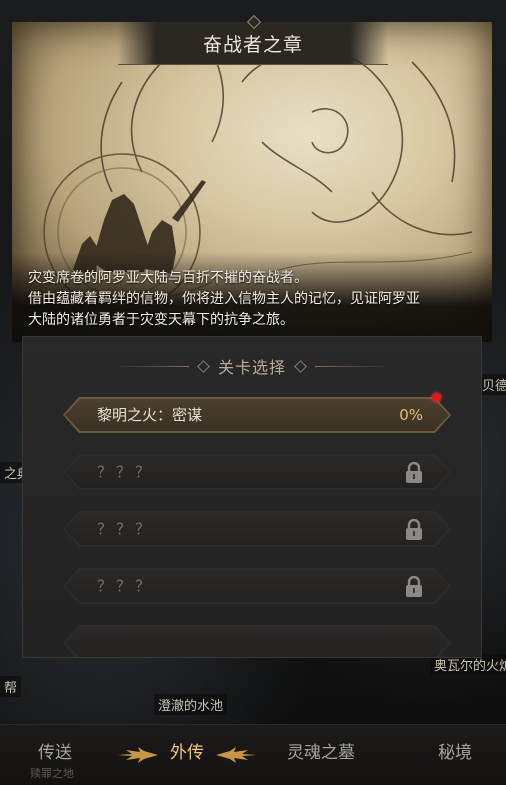 The width and height of the screenshot is (506, 785). What do you see at coordinates (149, 366) in the screenshot?
I see `header-deco-line-left` at bounding box center [149, 366].